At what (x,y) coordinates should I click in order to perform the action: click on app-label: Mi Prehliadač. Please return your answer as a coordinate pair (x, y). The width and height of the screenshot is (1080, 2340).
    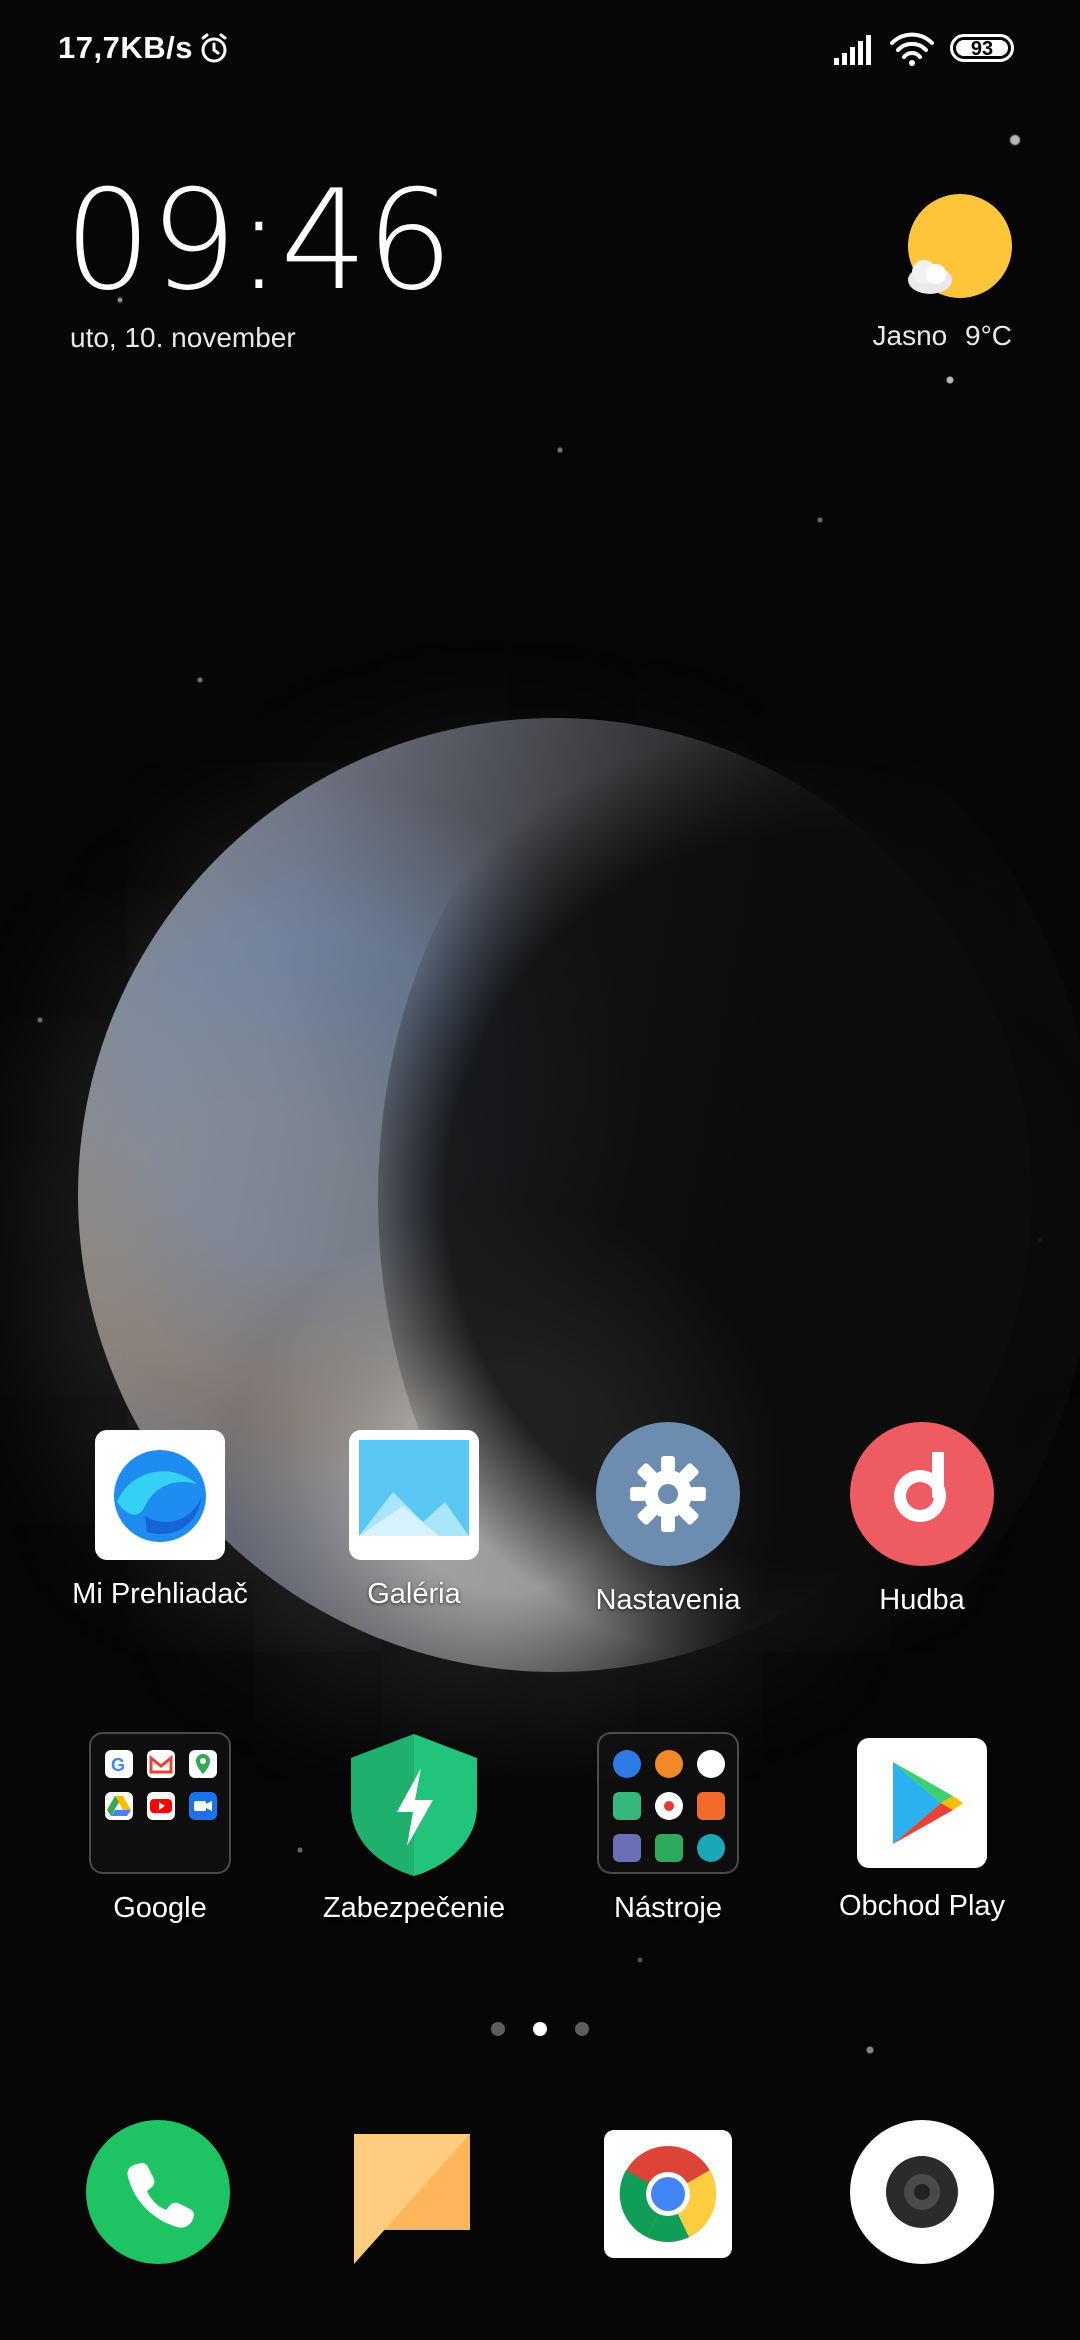
    Looking at the image, I should click on (160, 1594).